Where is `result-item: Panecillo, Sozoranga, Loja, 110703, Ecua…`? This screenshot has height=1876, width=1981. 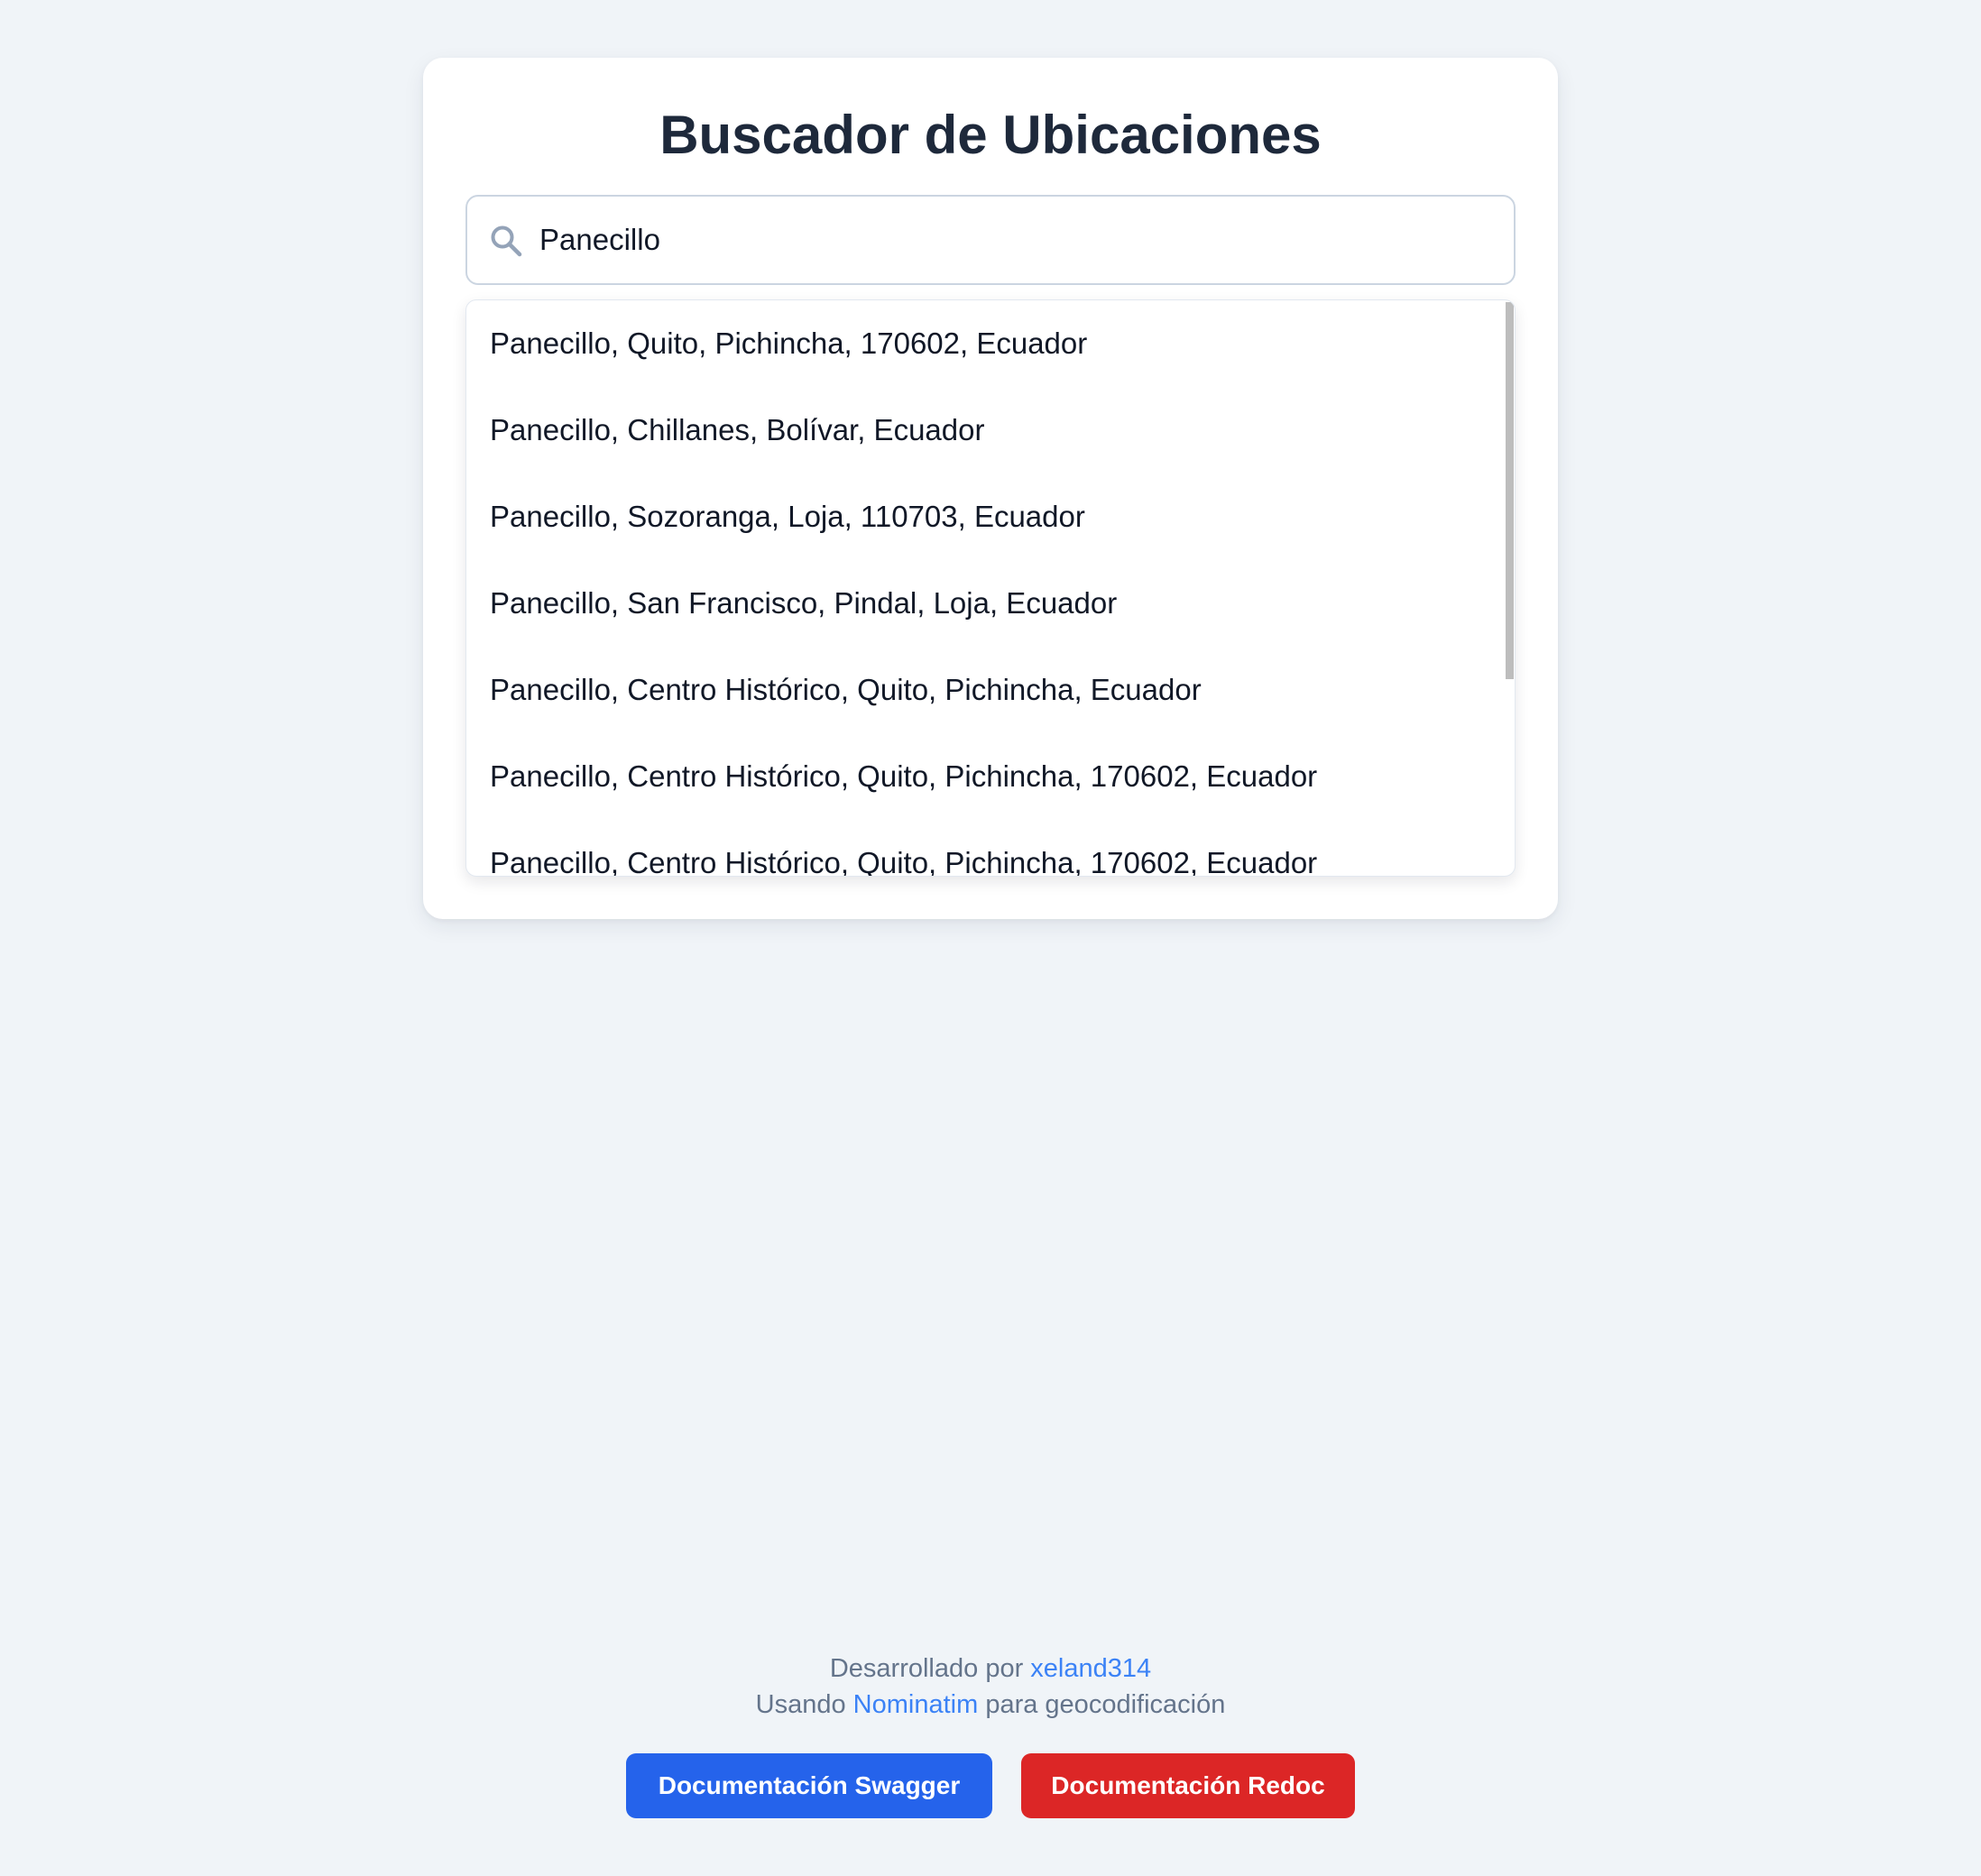
result-item: Panecillo, Sozoranga, Loja, 110703, Ecua… is located at coordinates (990, 517).